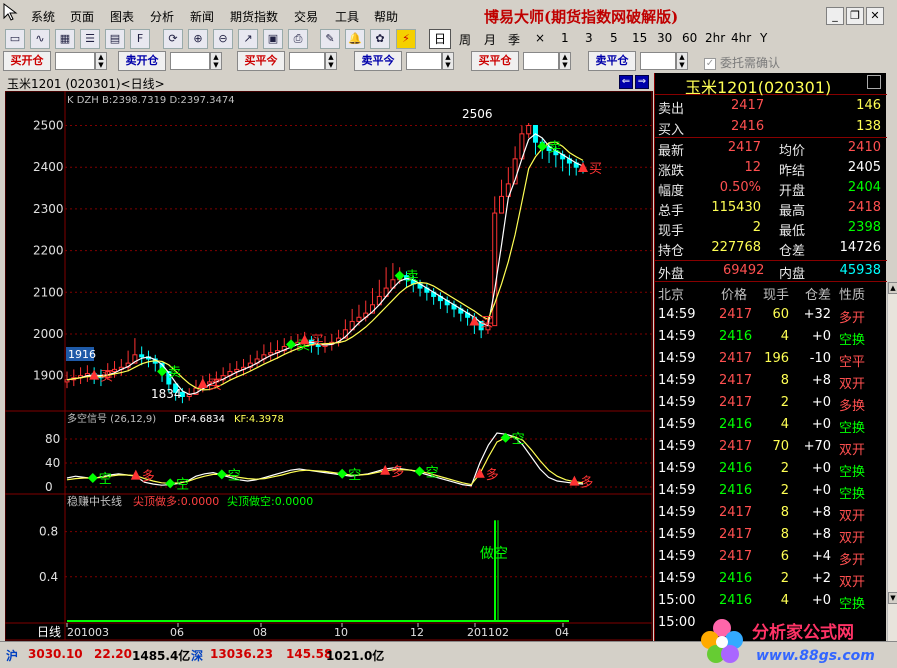 This screenshot has width=897, height=668. I want to click on period-3min: 3, so click(589, 38).